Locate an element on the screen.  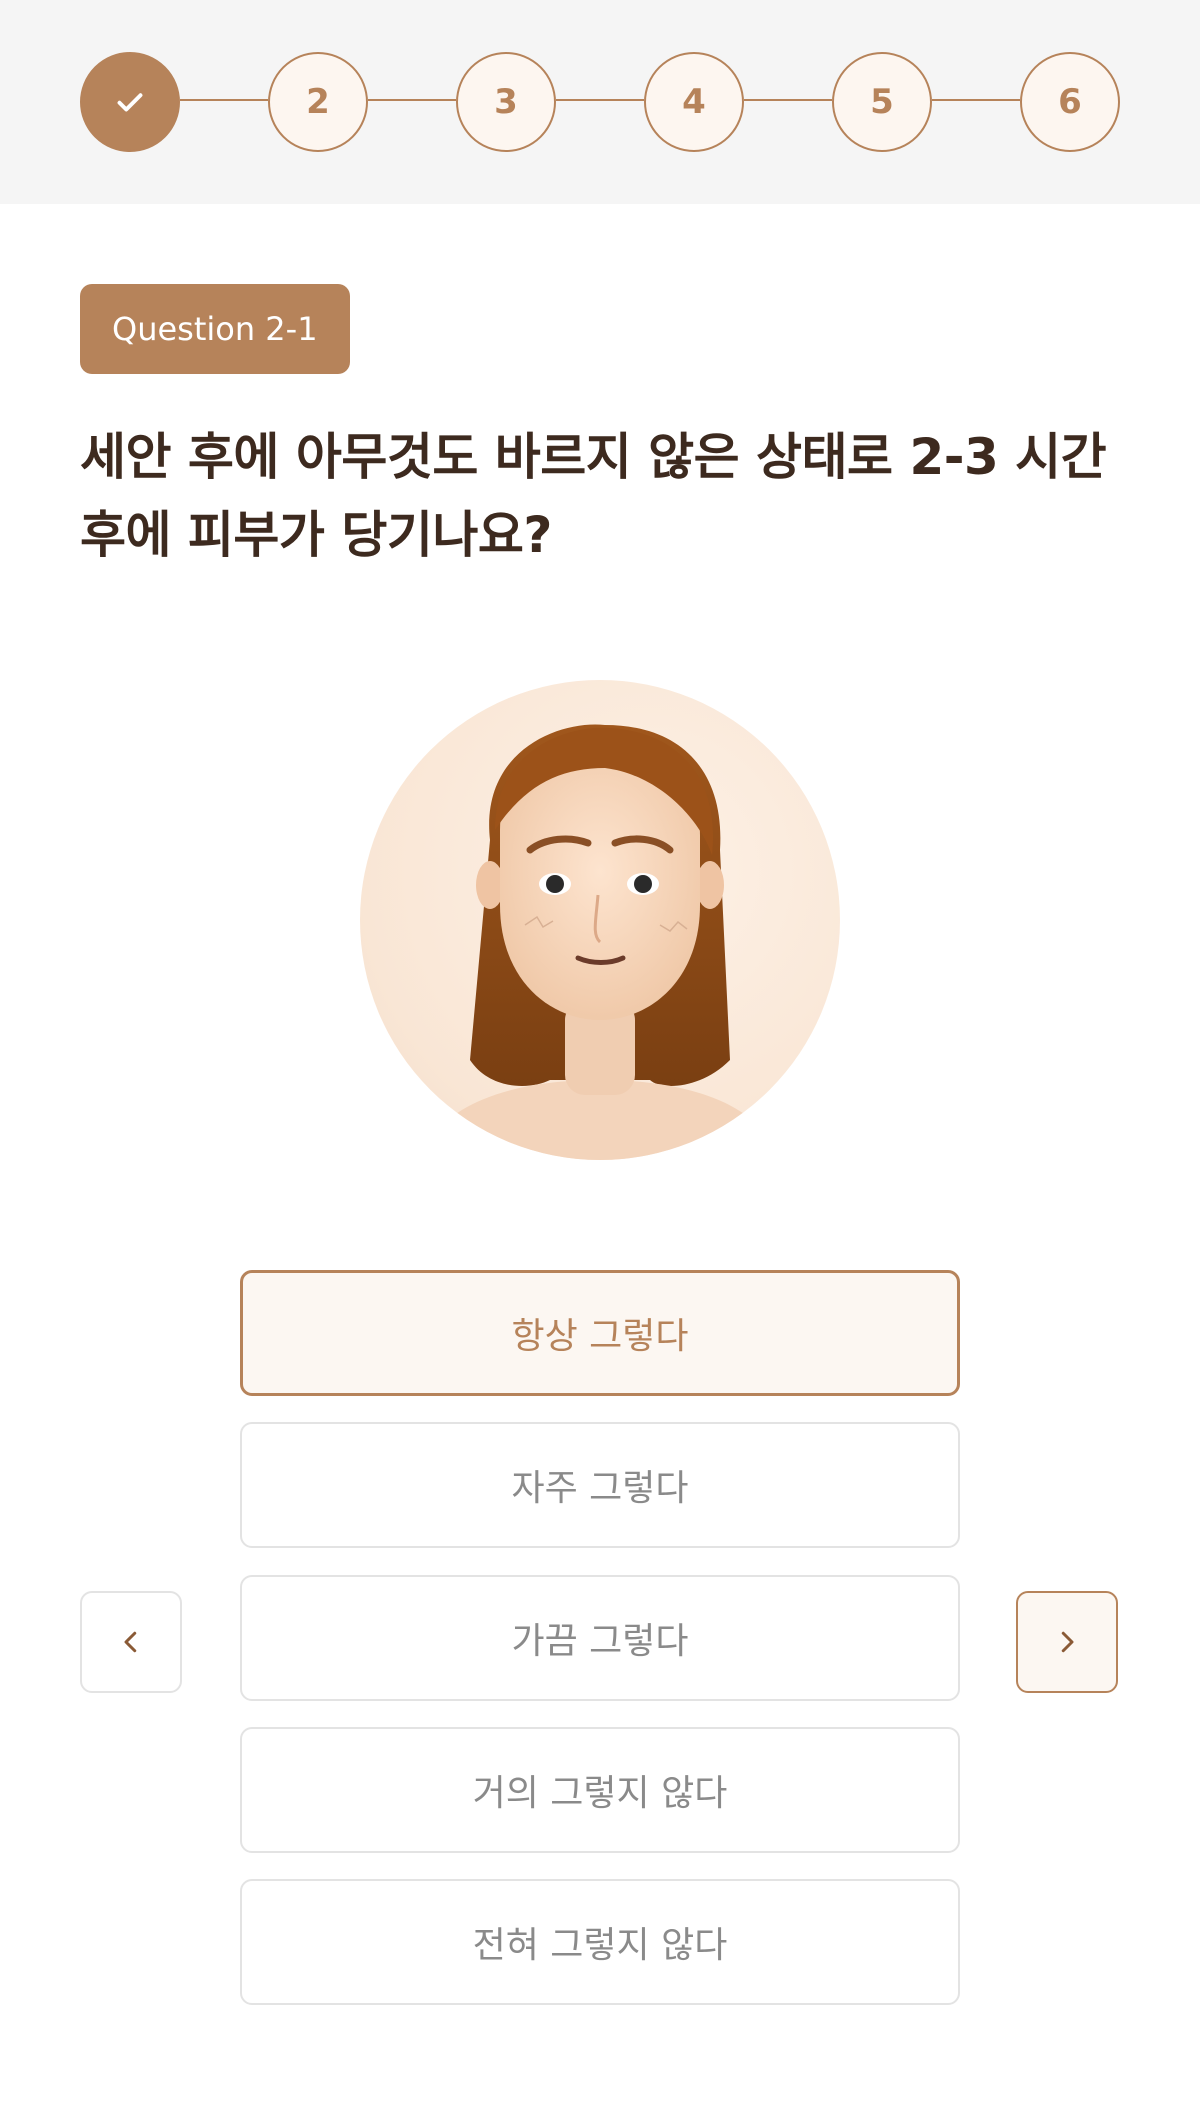
answer-option-often: 자주 그렇다 is located at coordinates (600, 1485).